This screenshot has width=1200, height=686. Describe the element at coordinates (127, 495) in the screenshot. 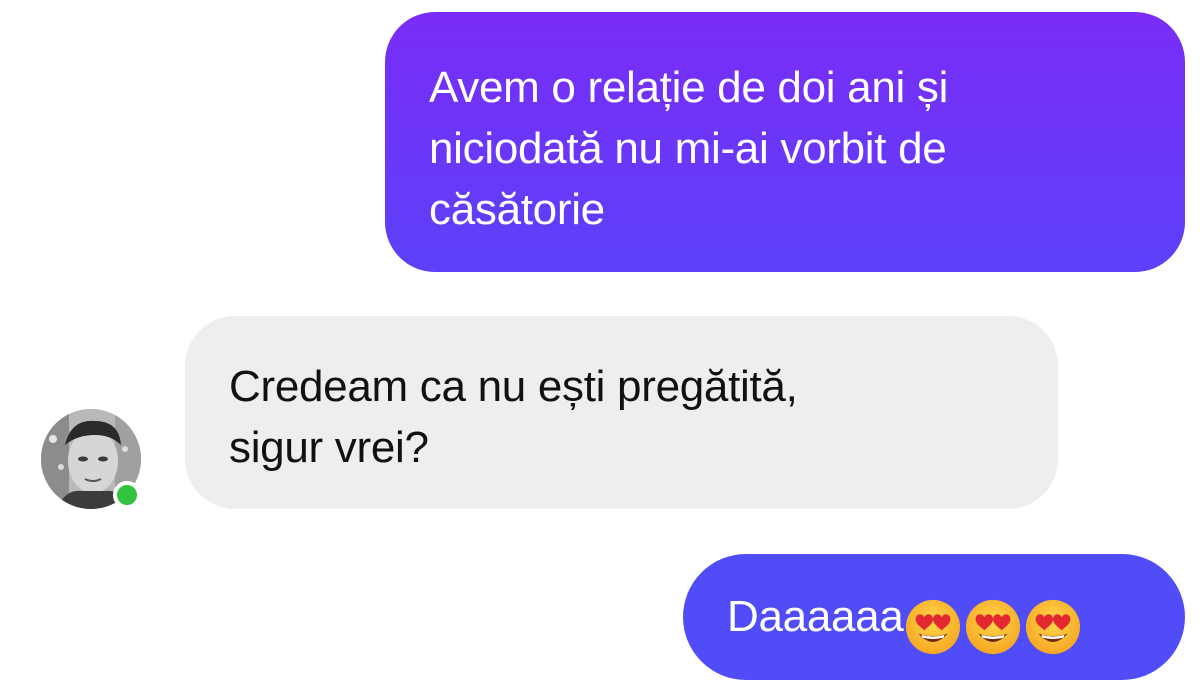

I see `online-status-indicator` at that location.